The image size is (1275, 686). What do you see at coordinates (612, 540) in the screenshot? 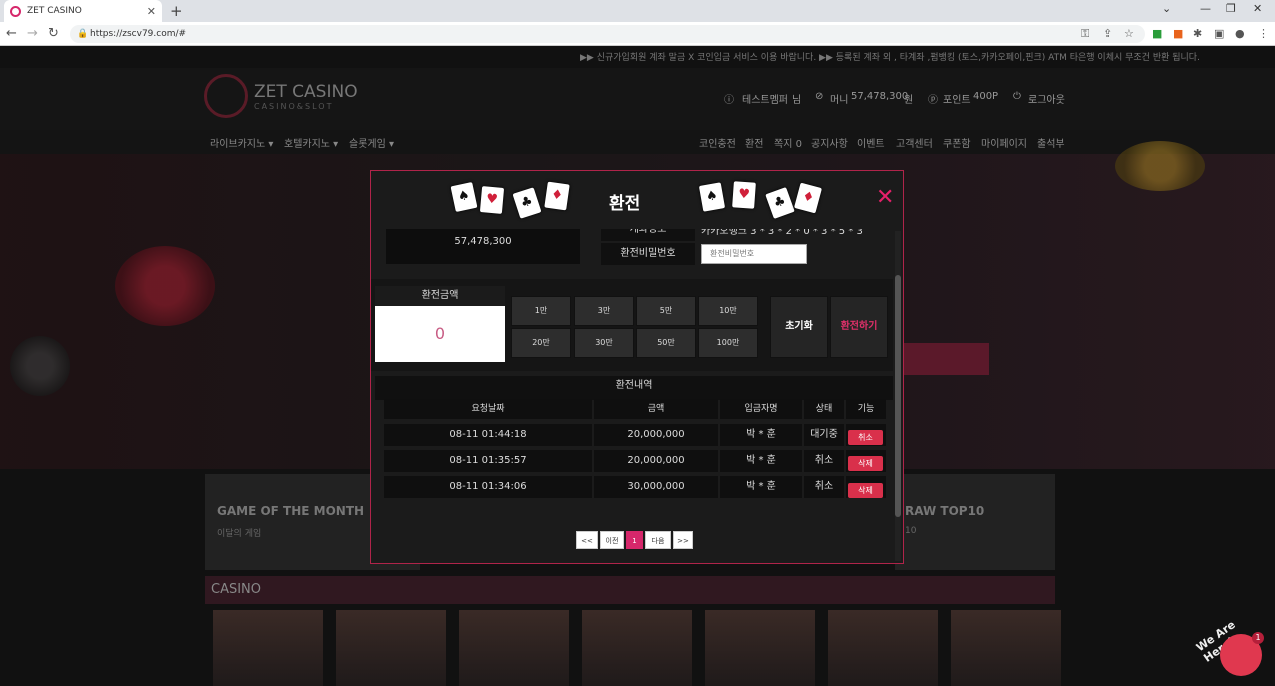
I see `page-prev-button: 이전` at bounding box center [612, 540].